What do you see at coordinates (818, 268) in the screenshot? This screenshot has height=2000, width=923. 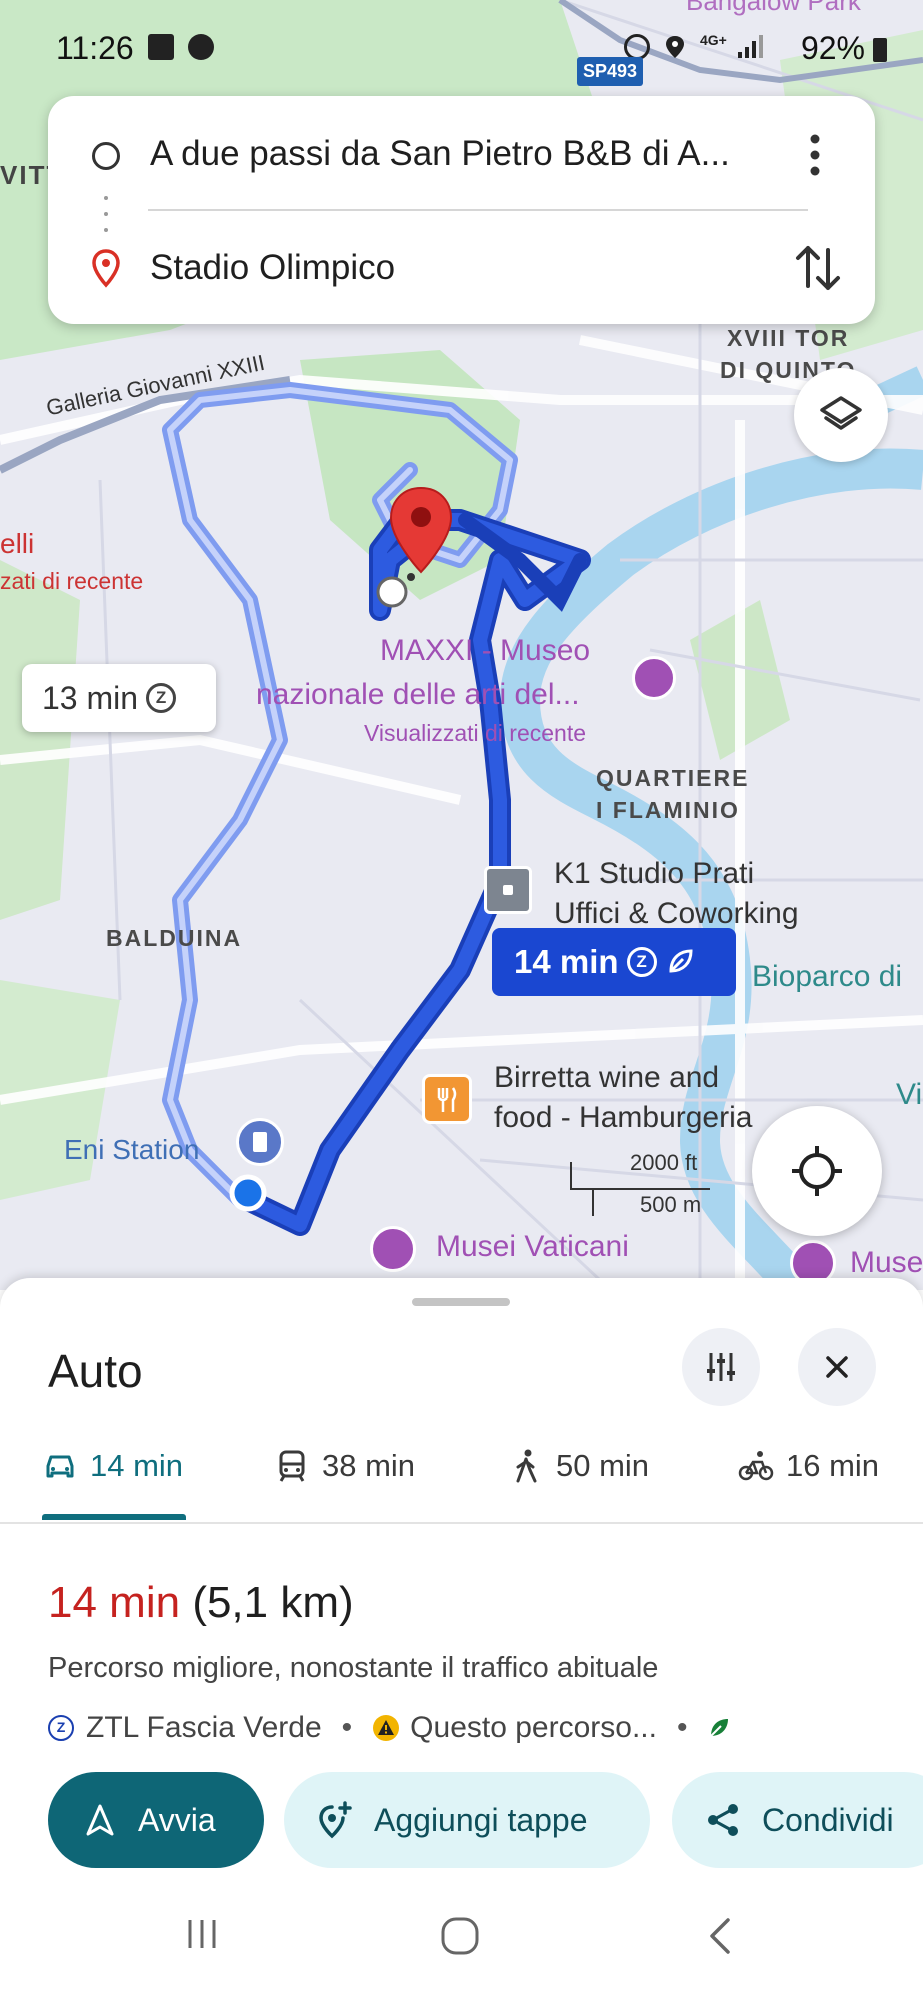 I see `swap-icon` at bounding box center [818, 268].